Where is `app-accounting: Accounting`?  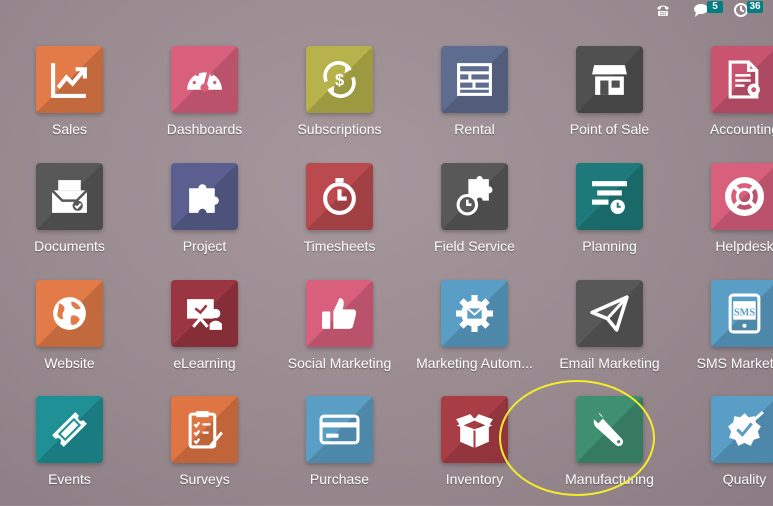
app-accounting: Accounting is located at coordinates (725, 101).